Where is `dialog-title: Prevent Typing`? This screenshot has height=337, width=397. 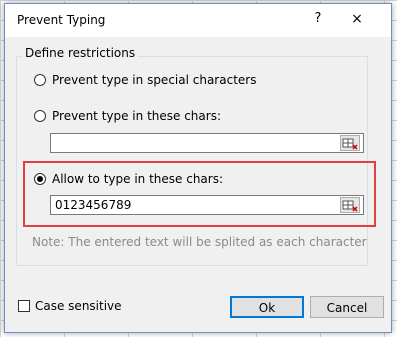 dialog-title: Prevent Typing is located at coordinates (61, 20).